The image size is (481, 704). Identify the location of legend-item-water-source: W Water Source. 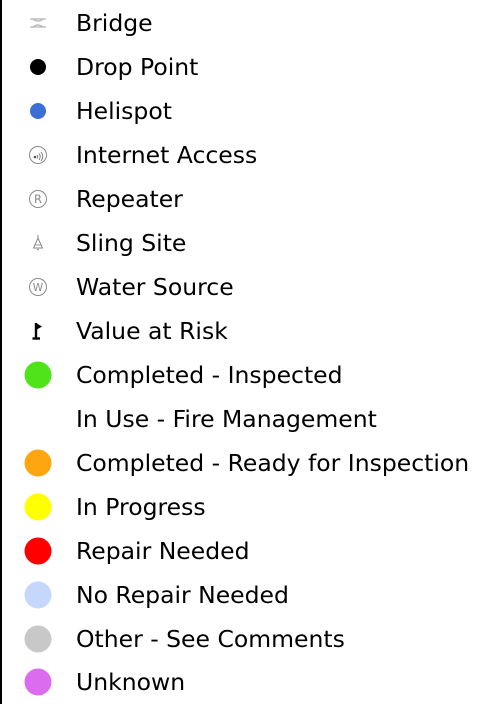
(240, 287).